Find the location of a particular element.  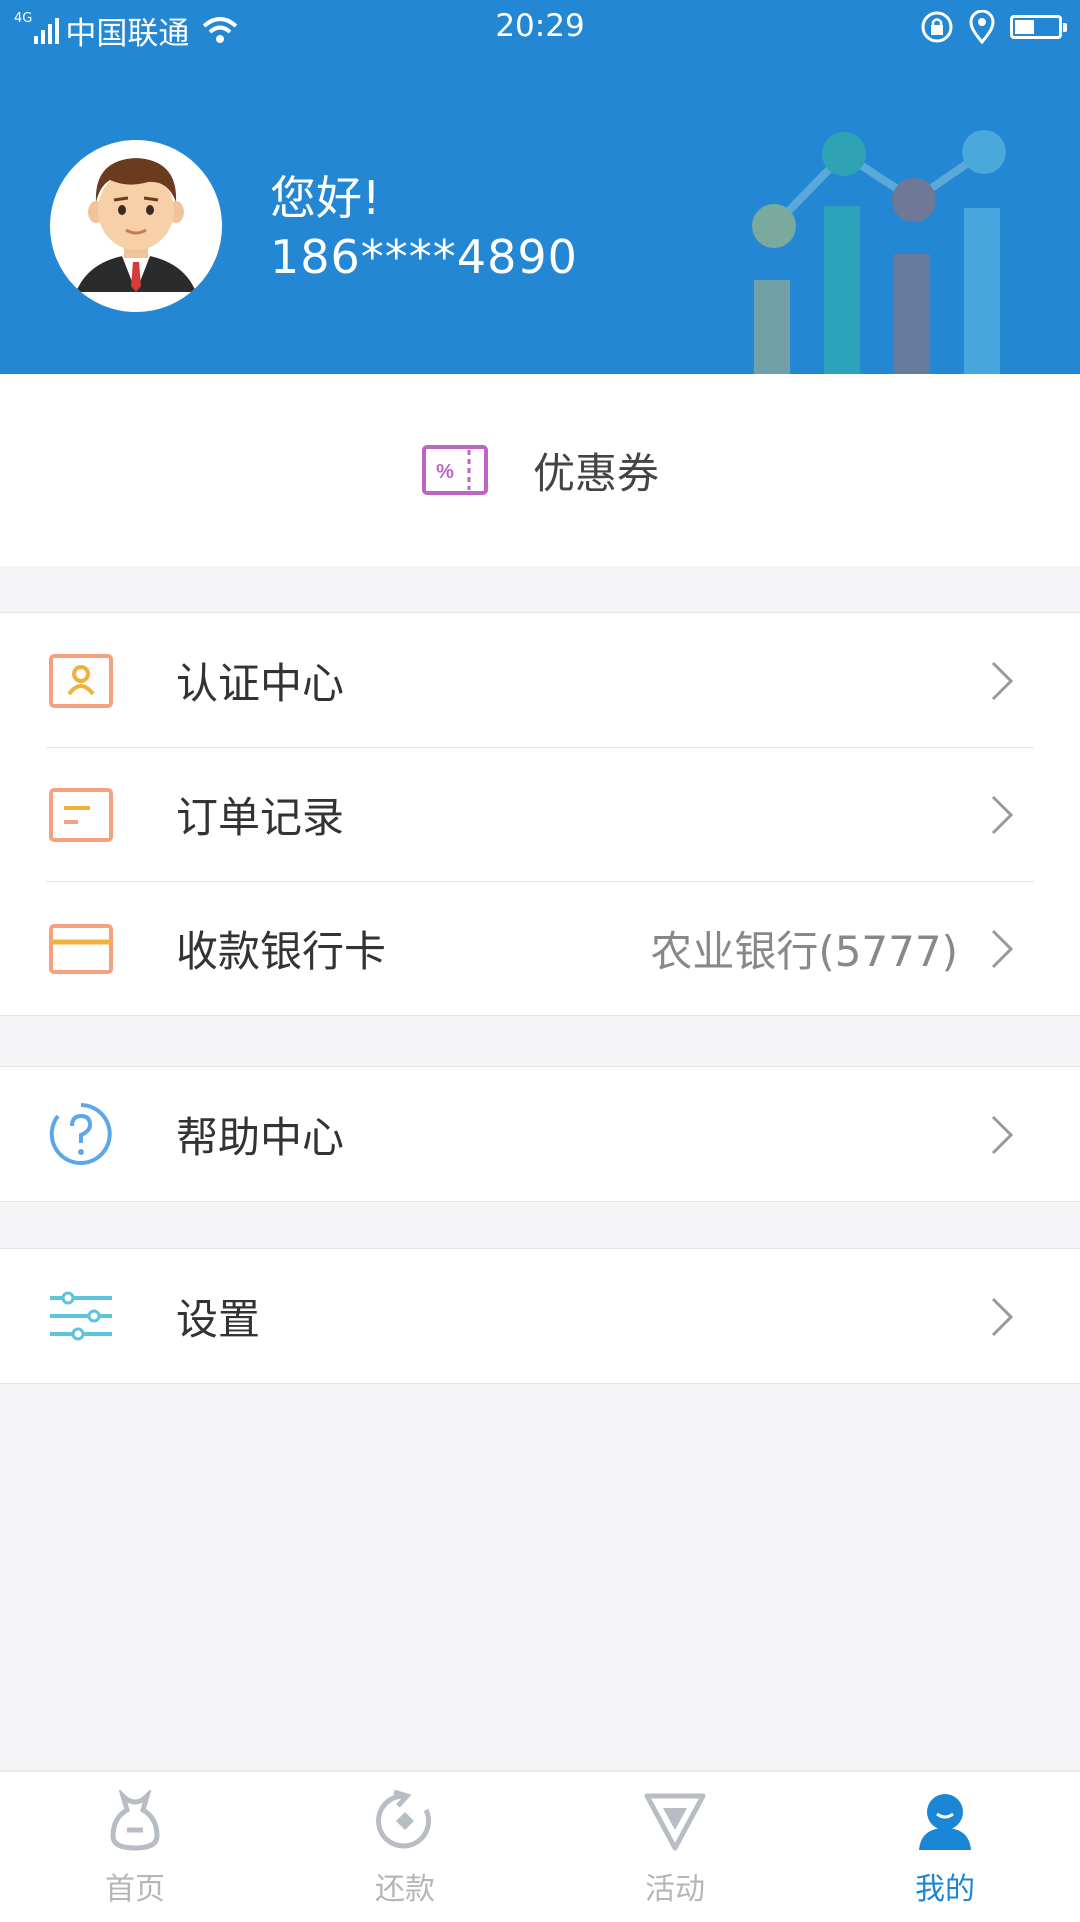

bottom-tab-bar: 首页 还款 活动 我的 is located at coordinates (540, 1846).